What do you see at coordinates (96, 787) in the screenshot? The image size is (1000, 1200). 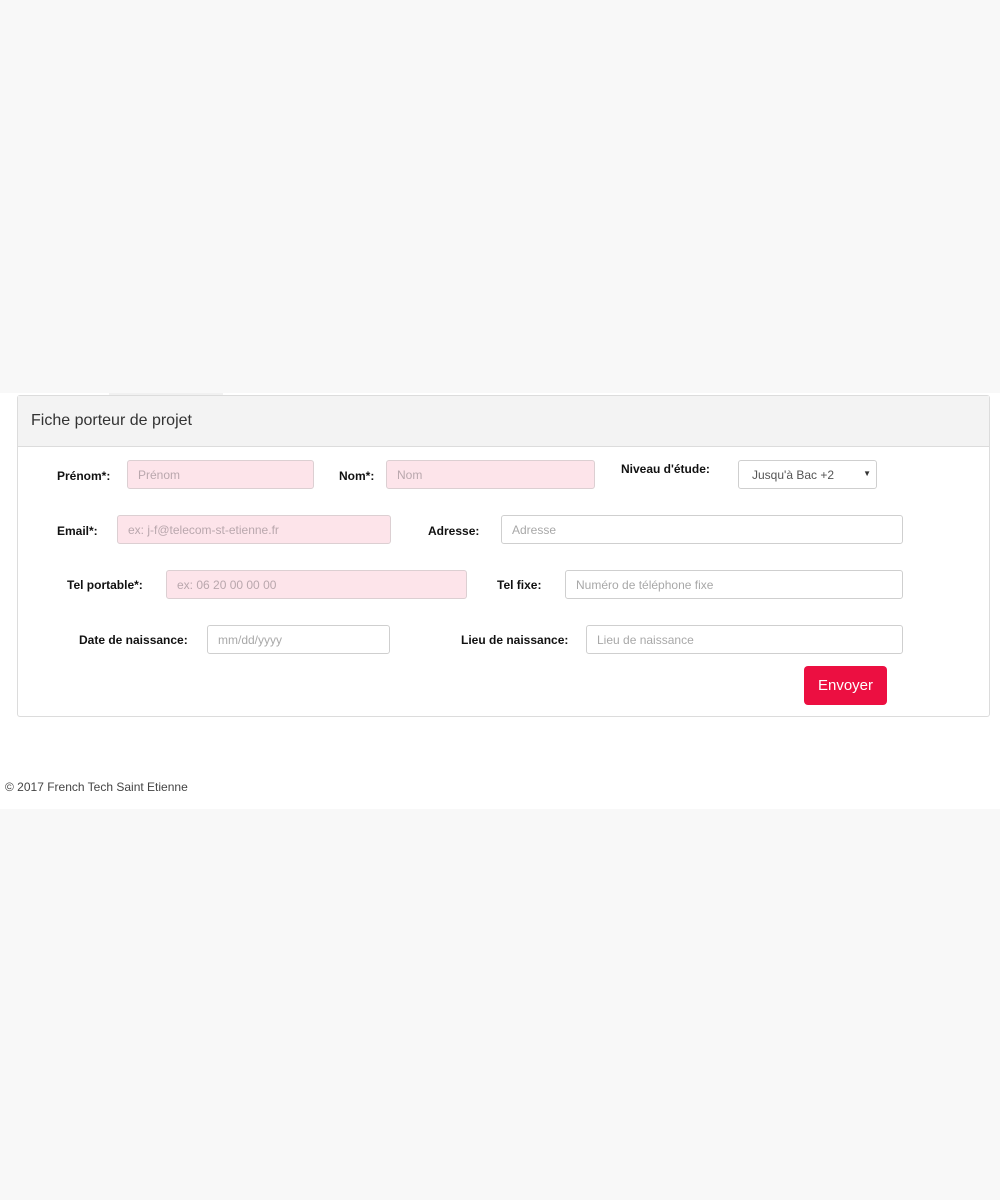 I see `footer-copyright: © 2017 French Tech Saint Etienne` at bounding box center [96, 787].